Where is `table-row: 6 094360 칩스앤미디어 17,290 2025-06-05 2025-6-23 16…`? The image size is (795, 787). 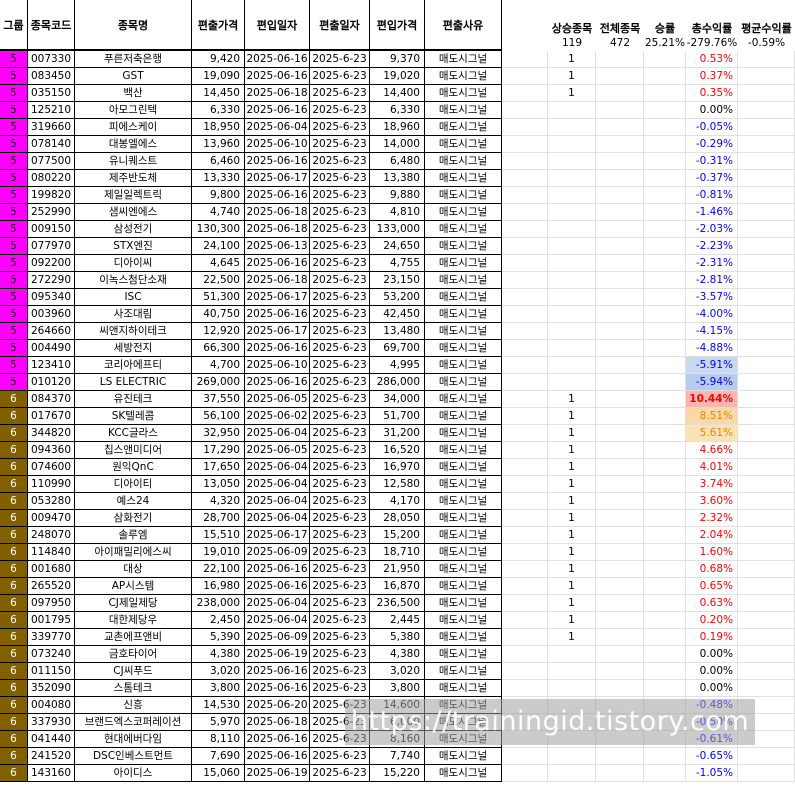
table-row: 6 094360 칩스앤미디어 17,290 2025-06-05 2025-6-23 16… is located at coordinates (397, 450).